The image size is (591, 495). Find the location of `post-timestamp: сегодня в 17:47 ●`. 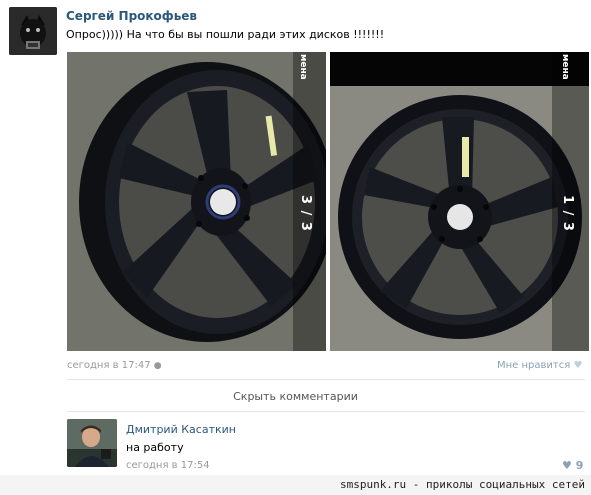

post-timestamp: сегодня в 17:47 ● is located at coordinates (114, 365).